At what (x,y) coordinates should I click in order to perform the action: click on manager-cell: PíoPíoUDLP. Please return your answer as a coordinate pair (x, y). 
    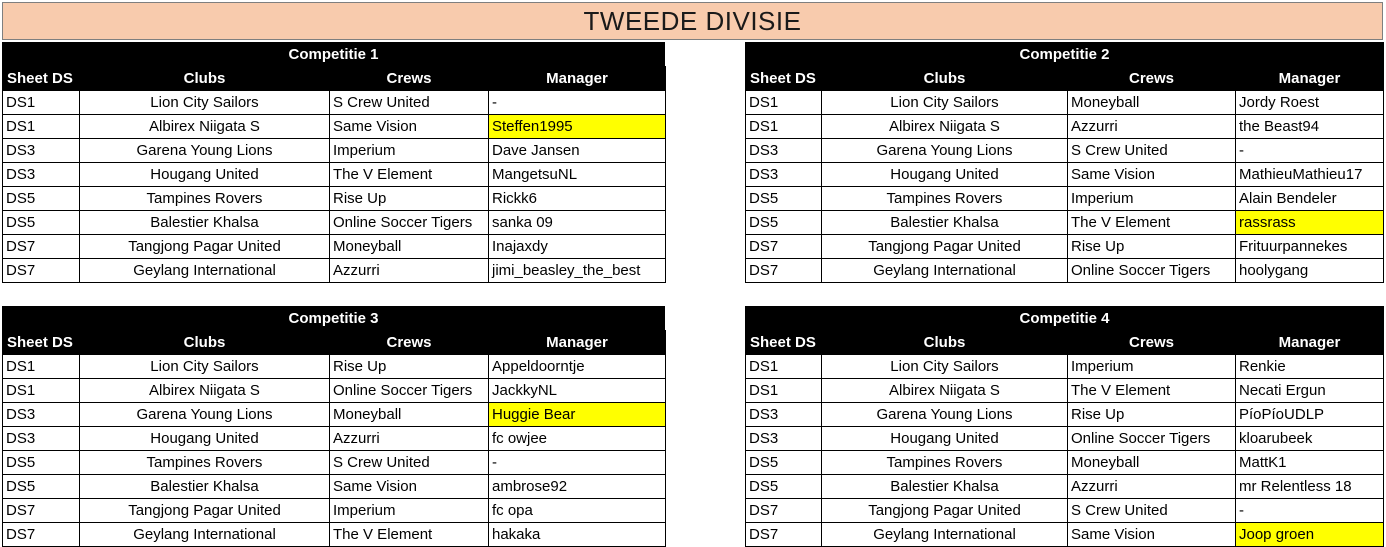
    Looking at the image, I should click on (1309, 414).